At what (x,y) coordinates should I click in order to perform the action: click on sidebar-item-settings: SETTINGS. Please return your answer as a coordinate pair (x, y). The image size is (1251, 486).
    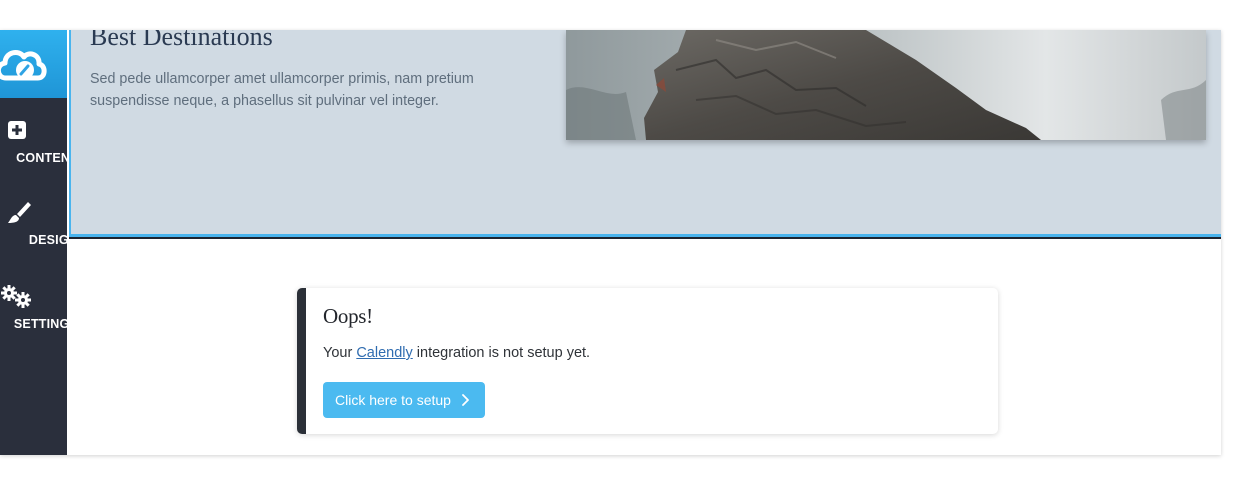
    Looking at the image, I should click on (33, 319).